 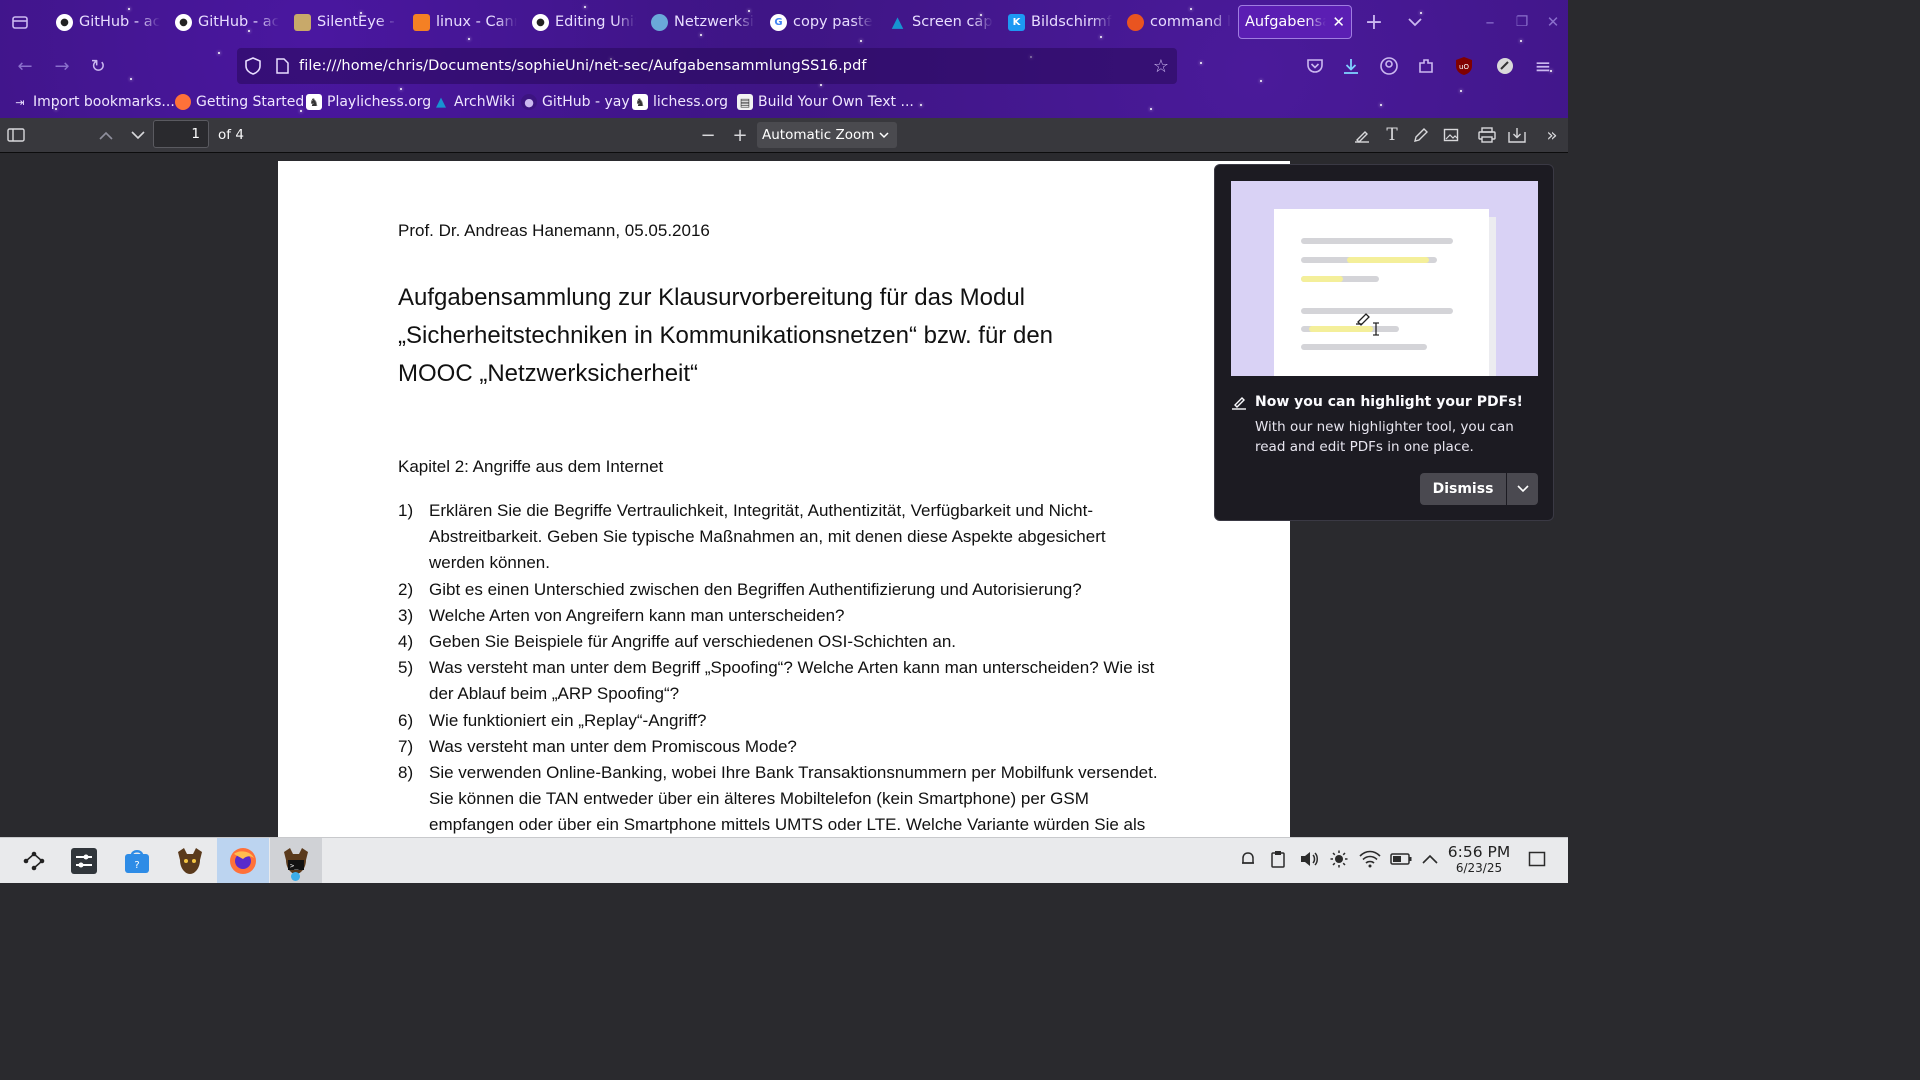 What do you see at coordinates (595, 22) in the screenshot?
I see `tab-label: Editing UniS` at bounding box center [595, 22].